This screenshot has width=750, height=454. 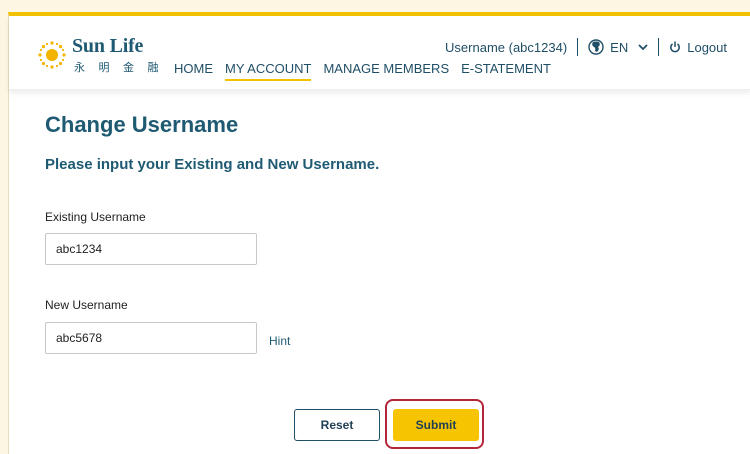 I want to click on new-username-label: New Username, so click(x=86, y=305).